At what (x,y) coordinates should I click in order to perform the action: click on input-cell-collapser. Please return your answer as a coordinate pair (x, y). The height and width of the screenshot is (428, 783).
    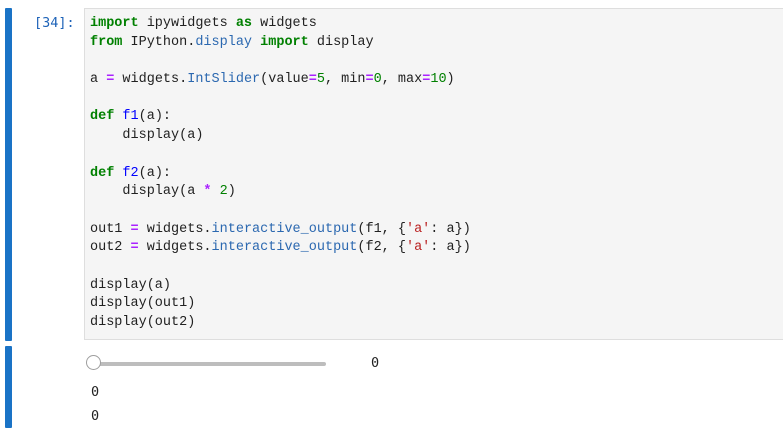
    Looking at the image, I should click on (8, 174).